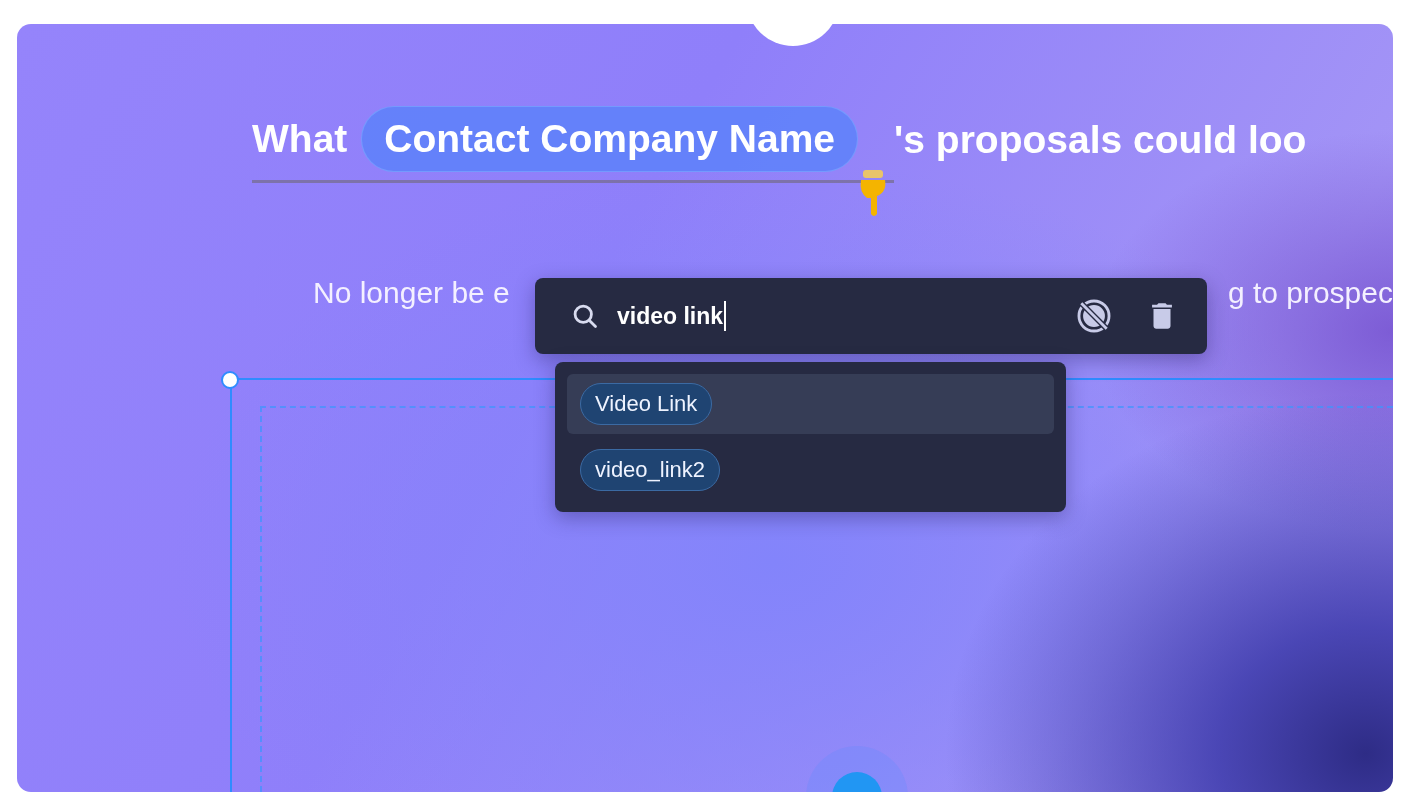 This screenshot has height=812, width=1412. I want to click on suggestion-item: Video Link, so click(810, 404).